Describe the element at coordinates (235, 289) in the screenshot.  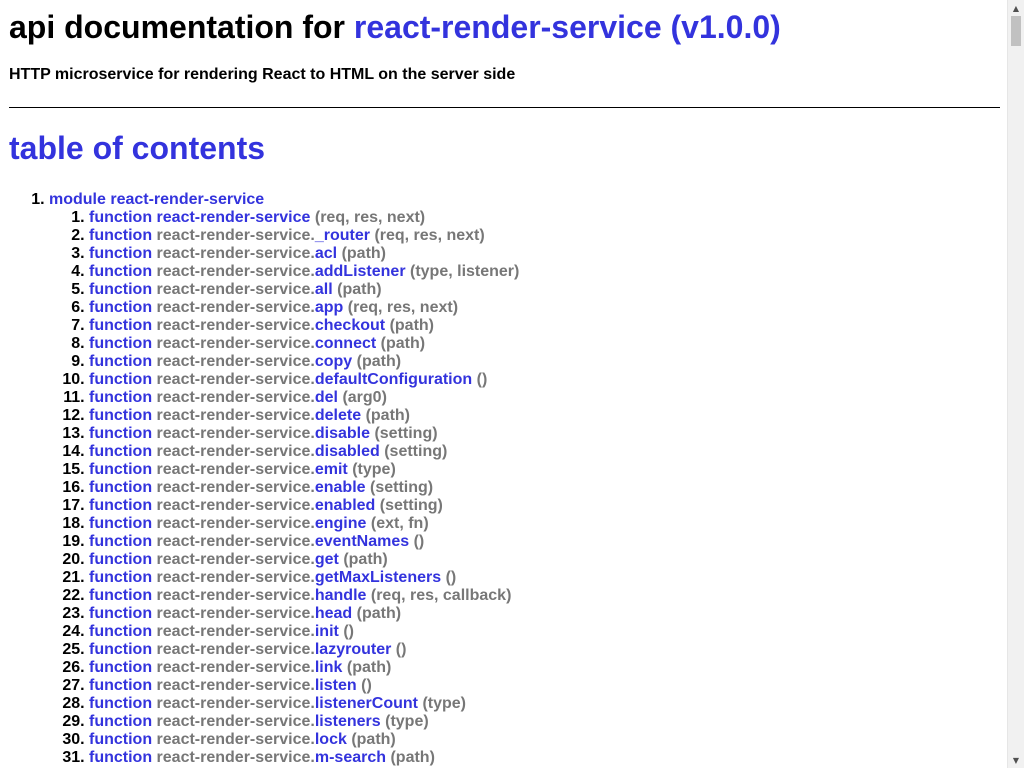
I see `function-link: function react-render-service.all (path)` at that location.